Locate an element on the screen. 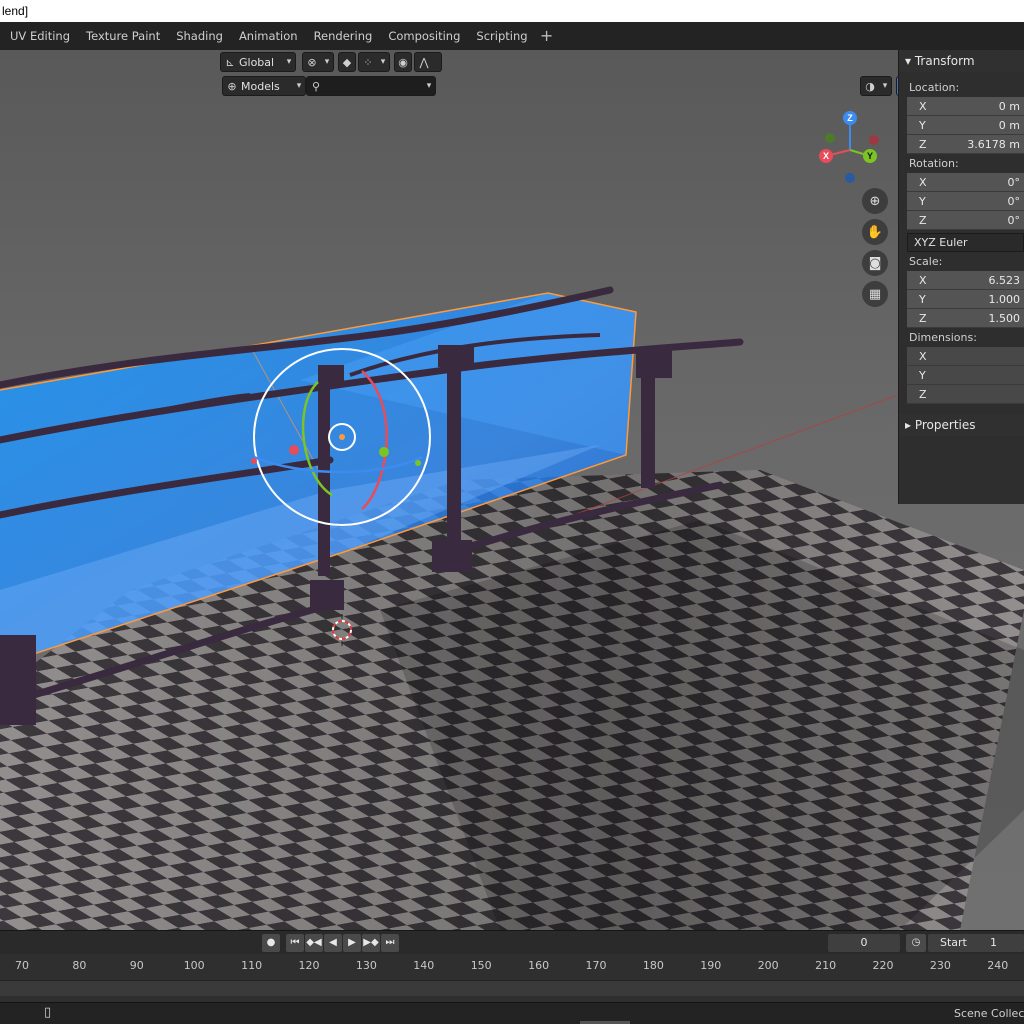  timeline-tick-label: 210 is located at coordinates (826, 965).